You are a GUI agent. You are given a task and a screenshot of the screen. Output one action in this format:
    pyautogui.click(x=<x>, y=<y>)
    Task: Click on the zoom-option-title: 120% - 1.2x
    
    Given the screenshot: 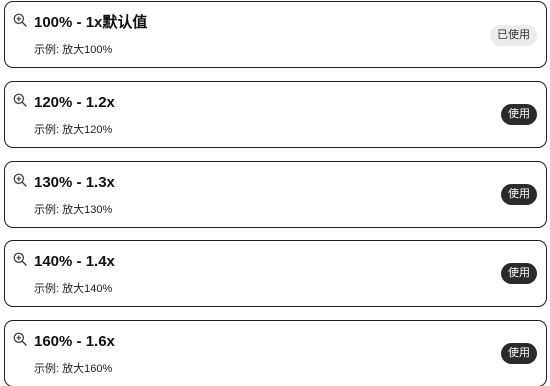 What is the action you would take?
    pyautogui.click(x=74, y=102)
    